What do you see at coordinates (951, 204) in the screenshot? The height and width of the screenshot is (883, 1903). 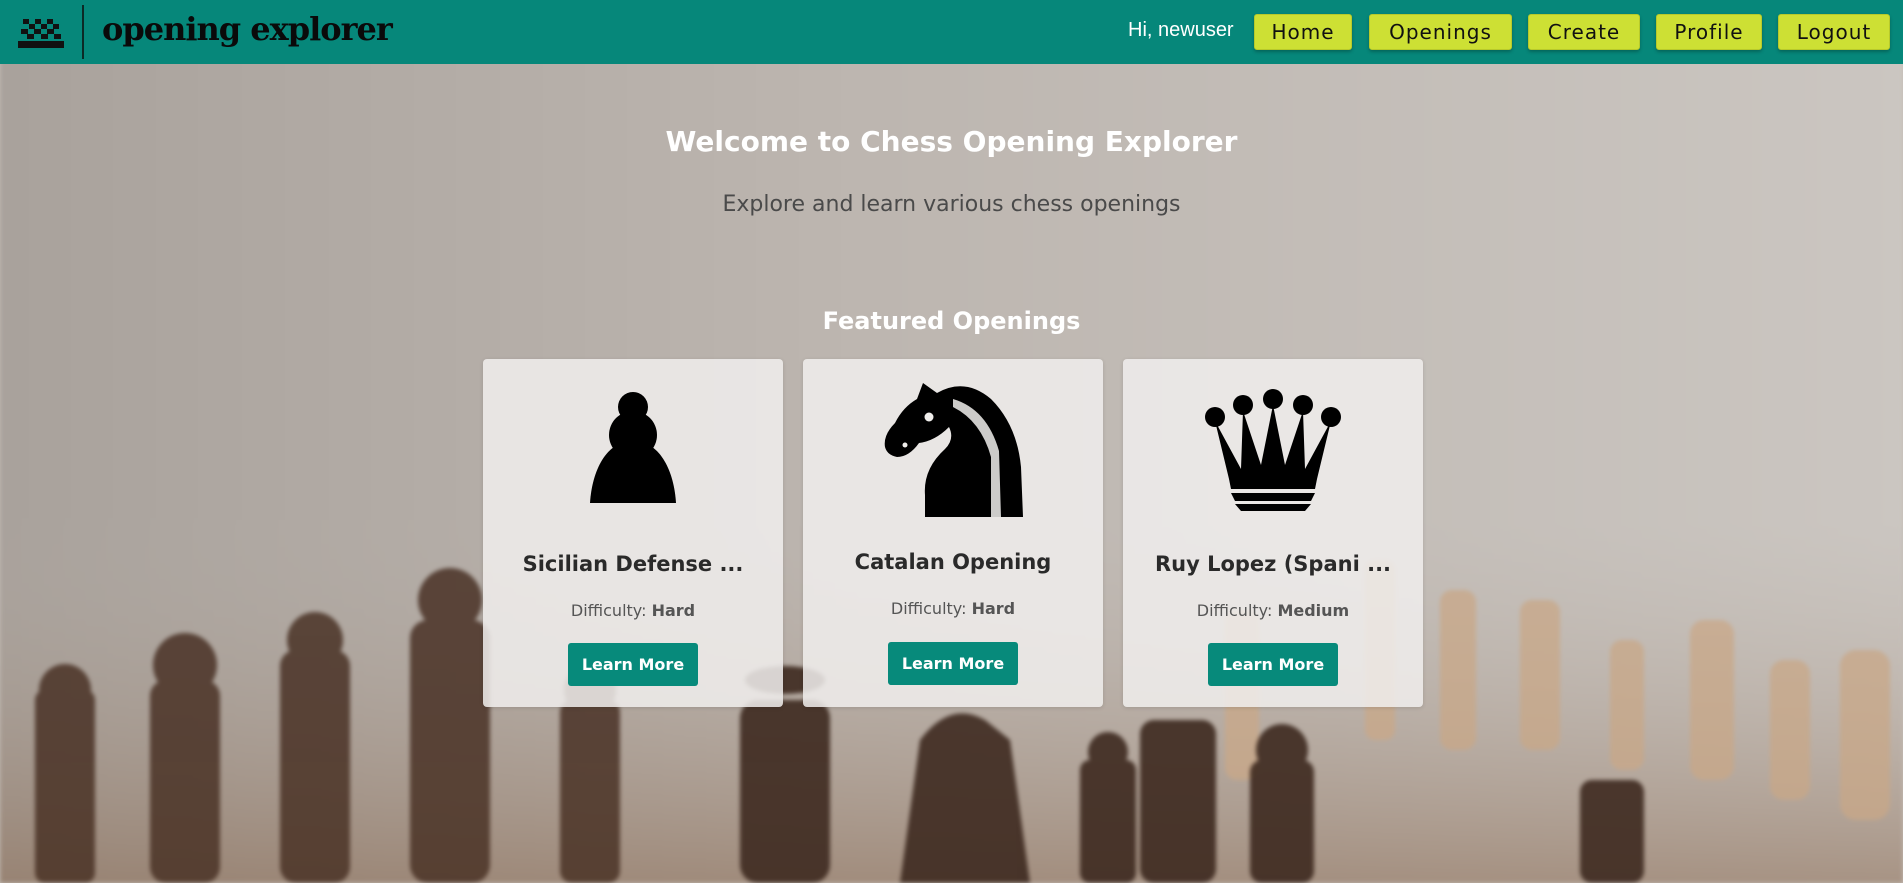 I see `page-subtitle: Explore and learn various chess openings` at bounding box center [951, 204].